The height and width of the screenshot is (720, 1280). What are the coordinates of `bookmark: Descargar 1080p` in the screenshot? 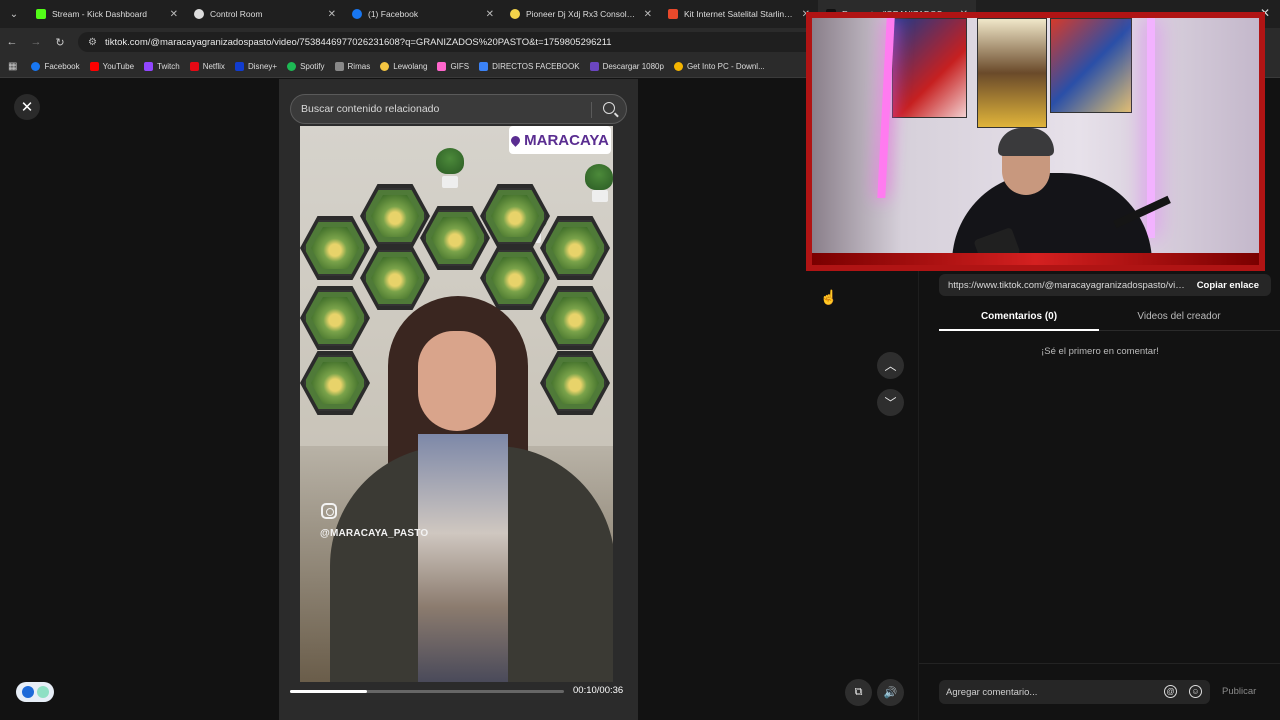 It's located at (626, 66).